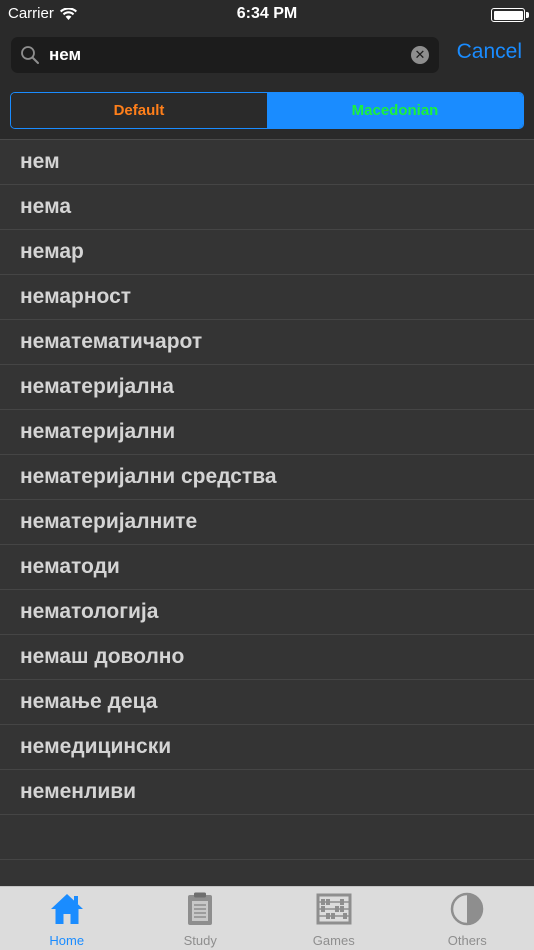 The height and width of the screenshot is (950, 534). I want to click on tab-bar: Home Study Games Others, so click(267, 918).